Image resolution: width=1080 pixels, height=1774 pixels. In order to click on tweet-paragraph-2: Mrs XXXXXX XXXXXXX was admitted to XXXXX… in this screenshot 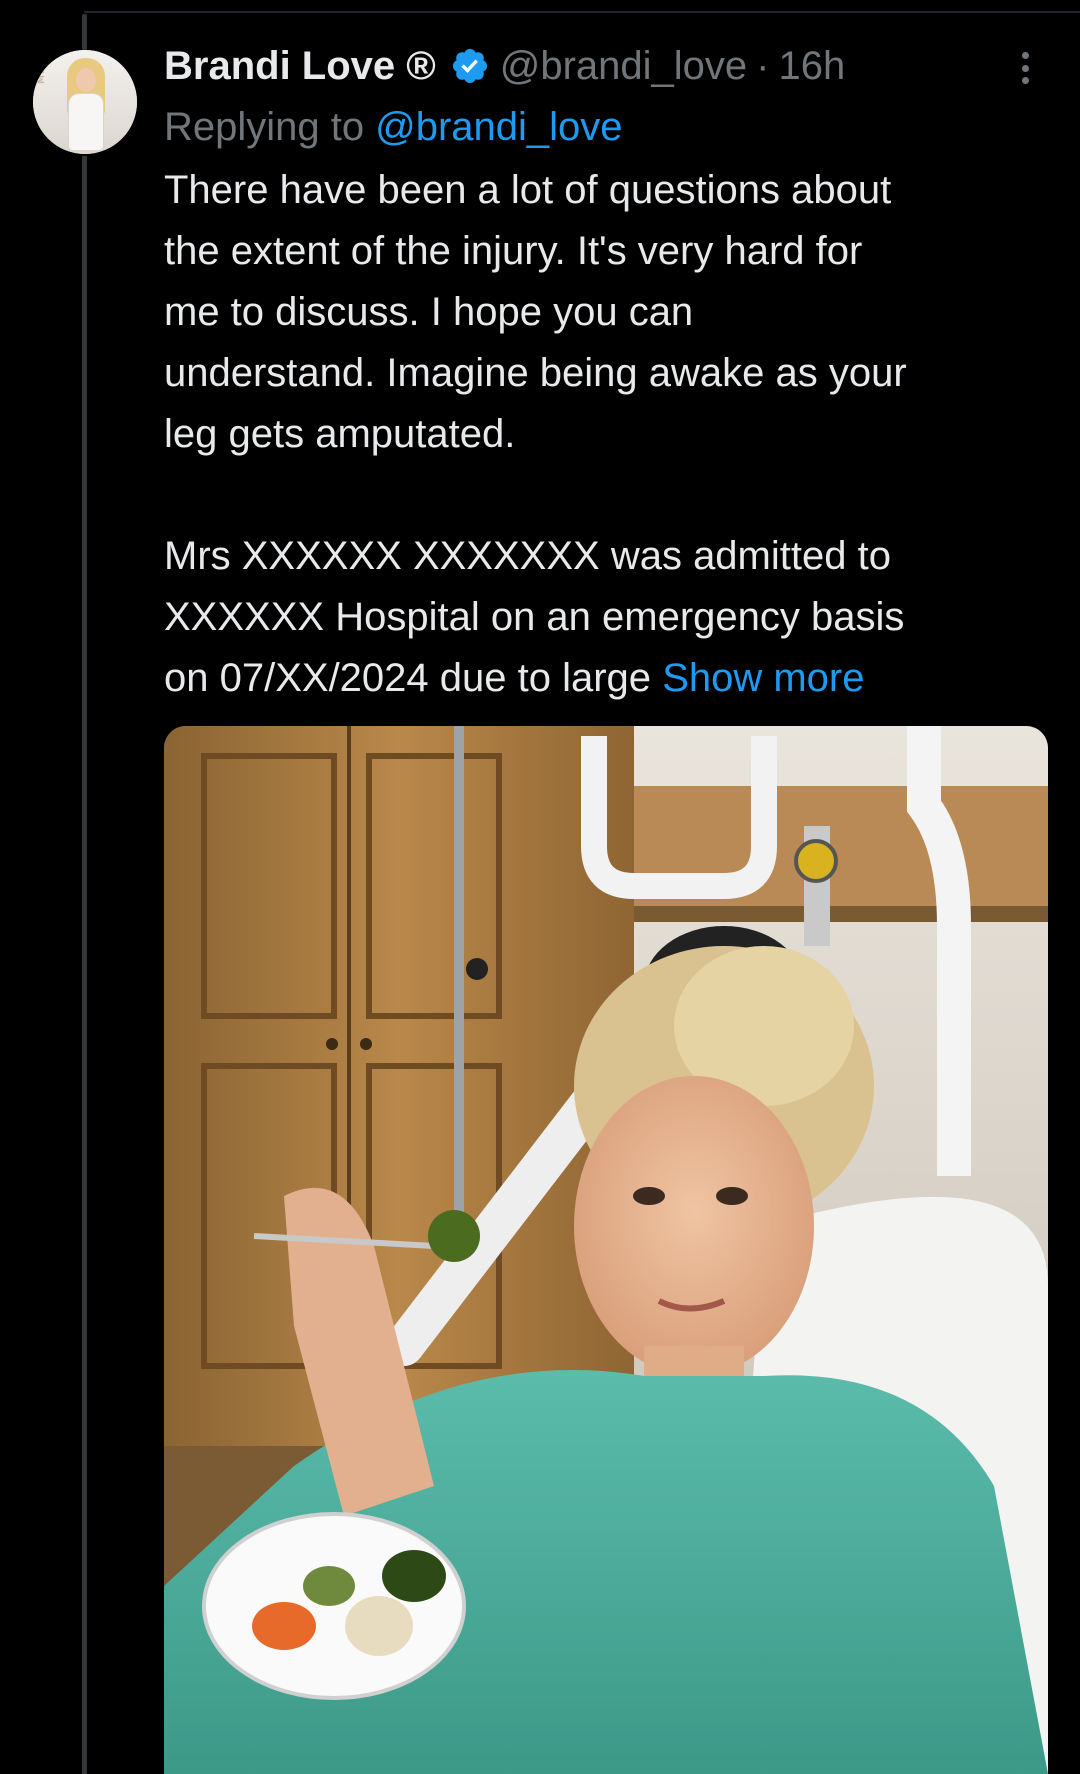, I will do `click(604, 617)`.